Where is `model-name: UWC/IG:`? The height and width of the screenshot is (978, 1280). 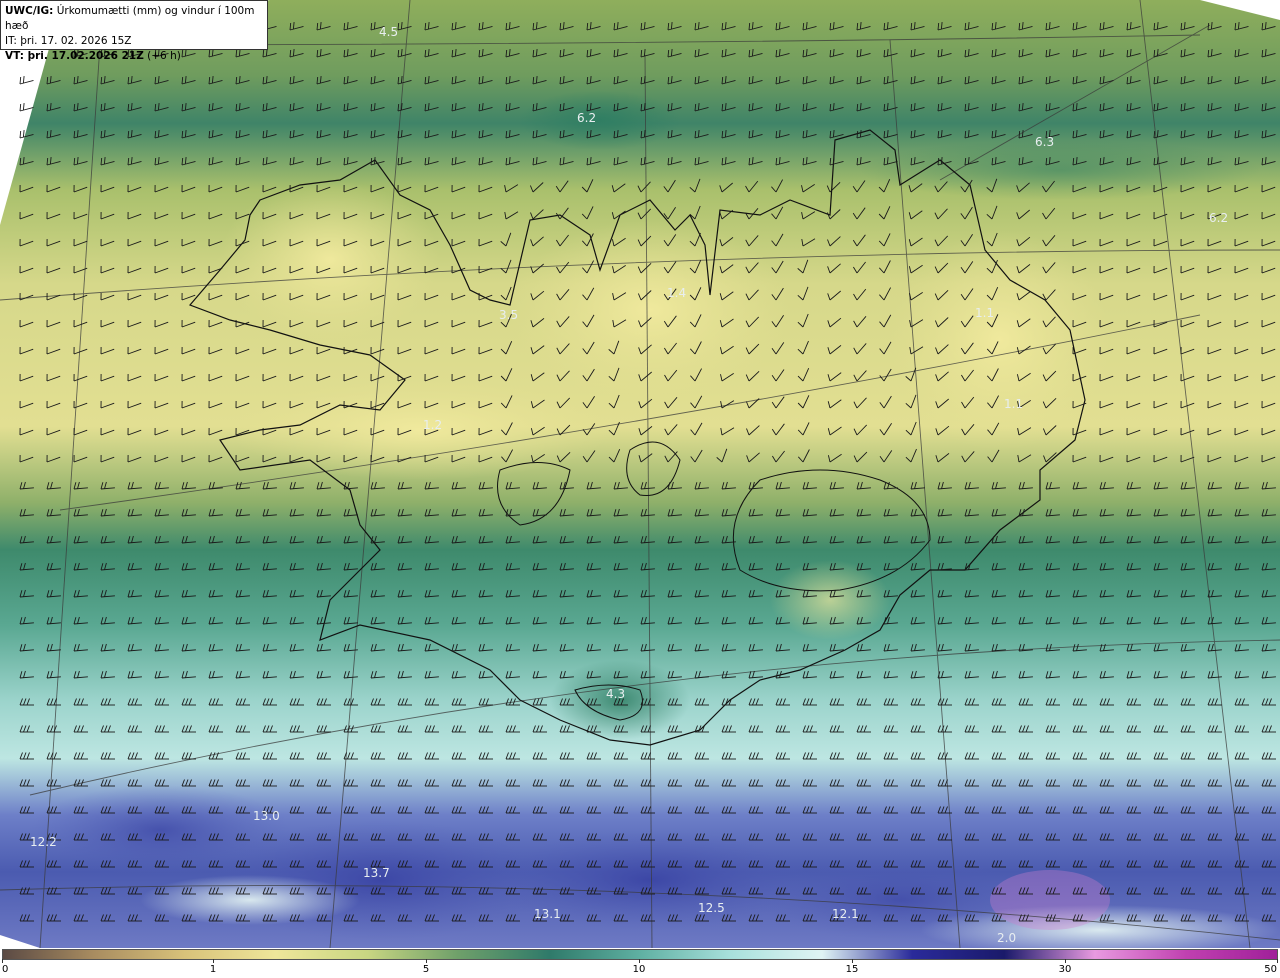
model-name: UWC/IG: is located at coordinates (29, 11).